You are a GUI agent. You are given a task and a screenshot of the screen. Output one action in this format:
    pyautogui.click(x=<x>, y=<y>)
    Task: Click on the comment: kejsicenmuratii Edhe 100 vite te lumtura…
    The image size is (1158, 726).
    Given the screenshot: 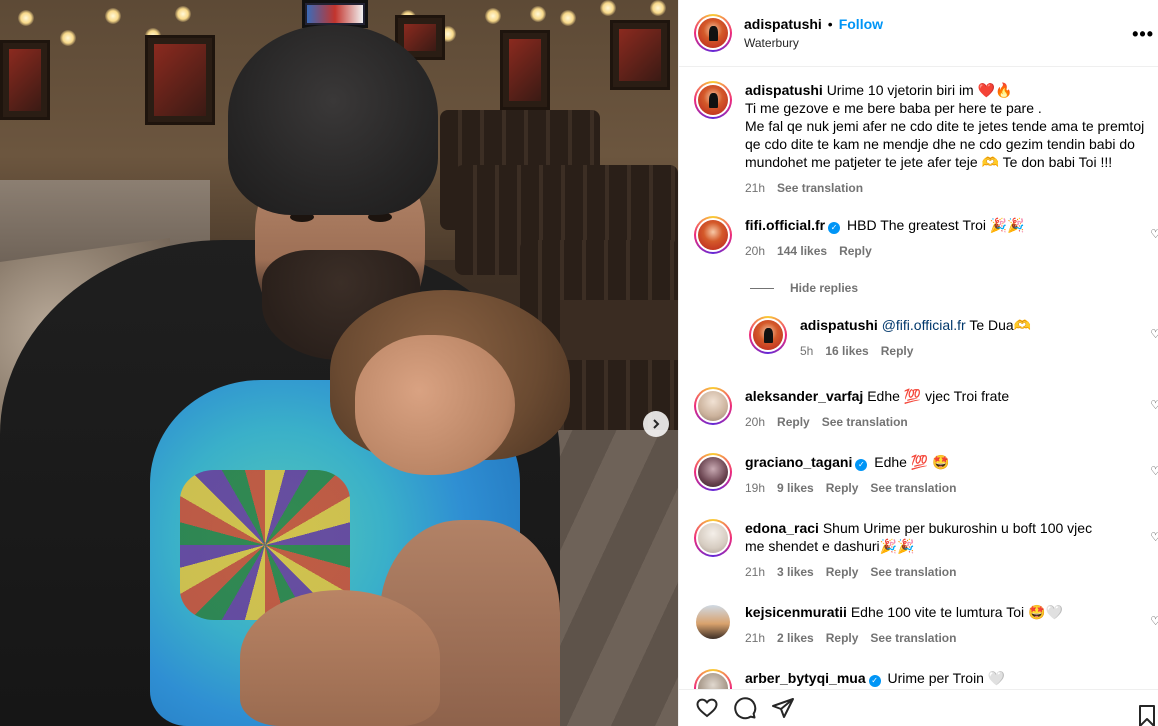 What is the action you would take?
    pyautogui.click(x=924, y=625)
    